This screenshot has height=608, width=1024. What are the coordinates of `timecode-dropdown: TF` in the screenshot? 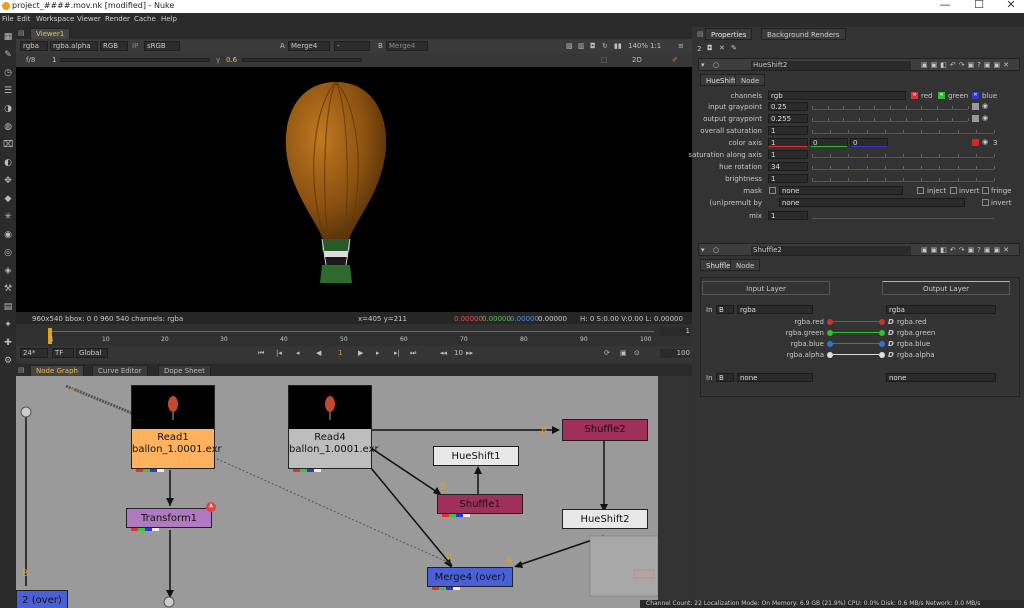 It's located at (63, 353).